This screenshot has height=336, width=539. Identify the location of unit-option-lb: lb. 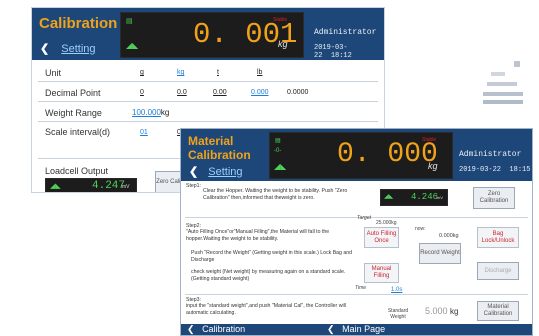
(259, 72).